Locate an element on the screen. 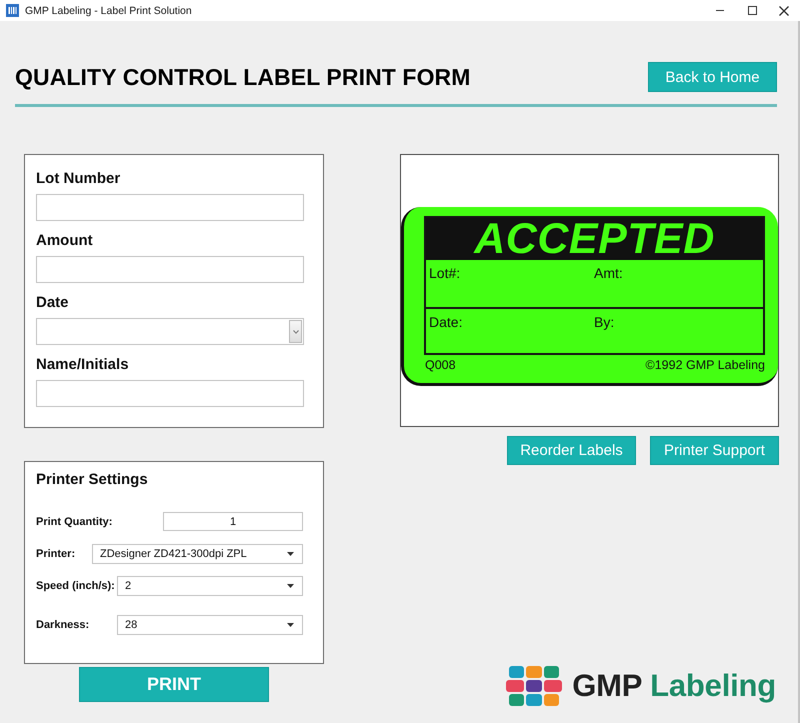 The width and height of the screenshot is (800, 723). app-icon is located at coordinates (12, 10).